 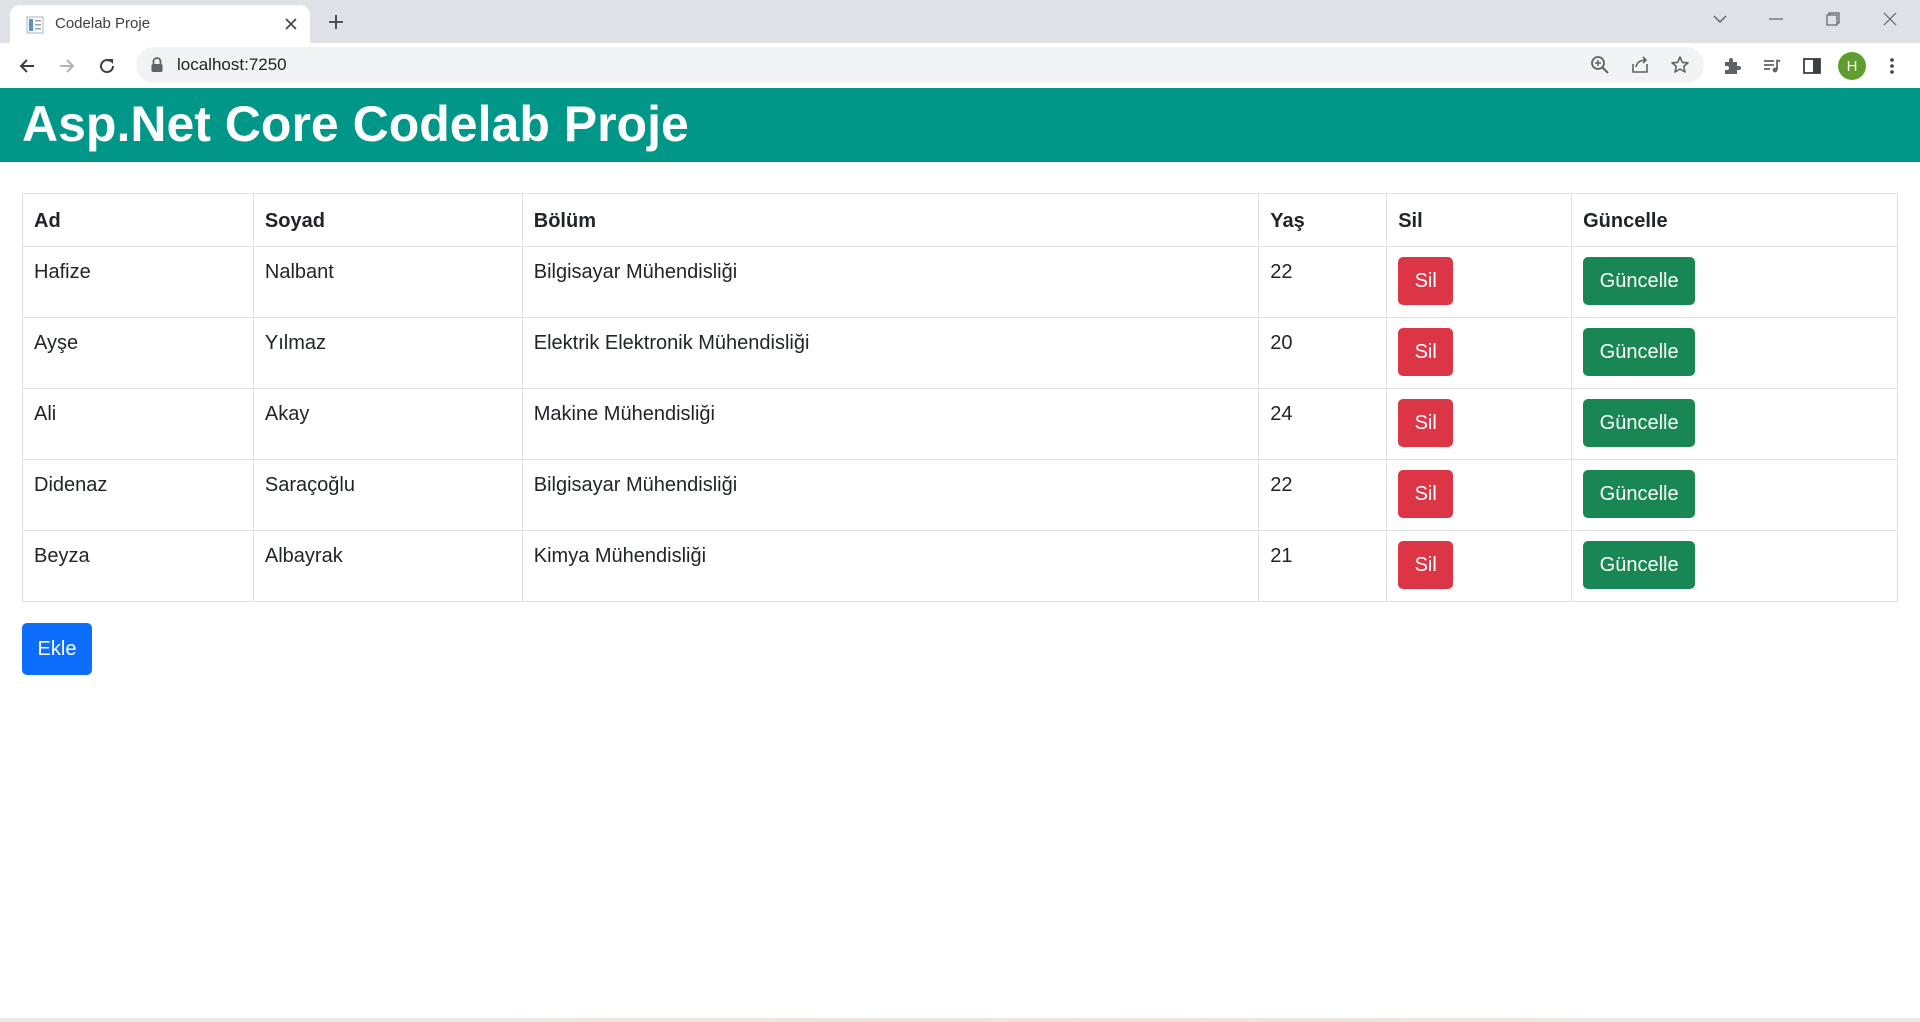 I want to click on media-queue-icon, so click(x=1772, y=66).